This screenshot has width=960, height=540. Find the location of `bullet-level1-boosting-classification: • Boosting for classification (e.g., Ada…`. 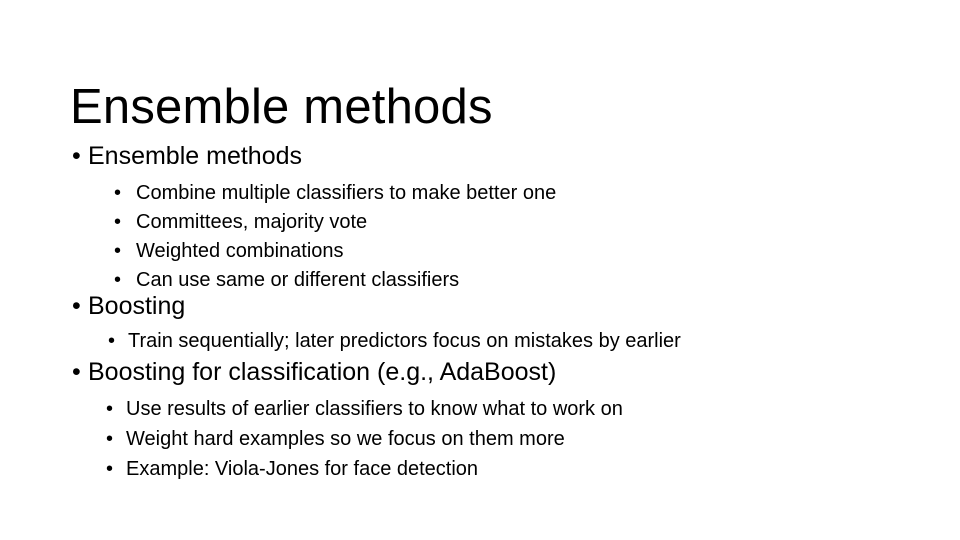

bullet-level1-boosting-classification: • Boosting for classification (e.g., Ada… is located at coordinates (346, 372).